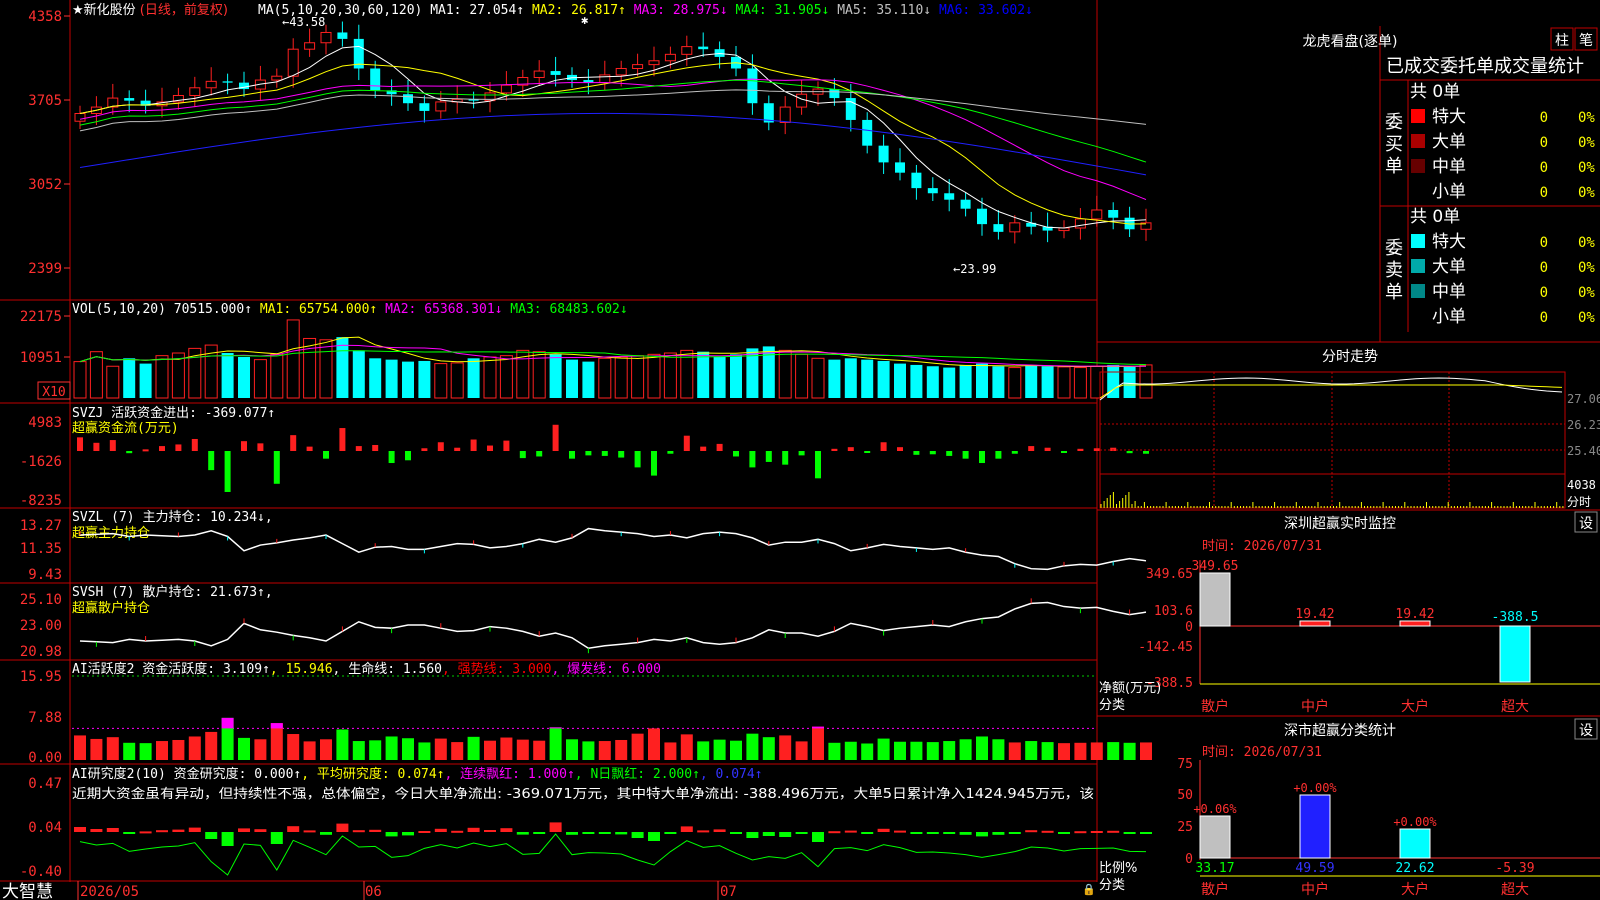 Image resolution: width=1600 pixels, height=900 pixels. I want to click on ma-line, so click(613, 121).